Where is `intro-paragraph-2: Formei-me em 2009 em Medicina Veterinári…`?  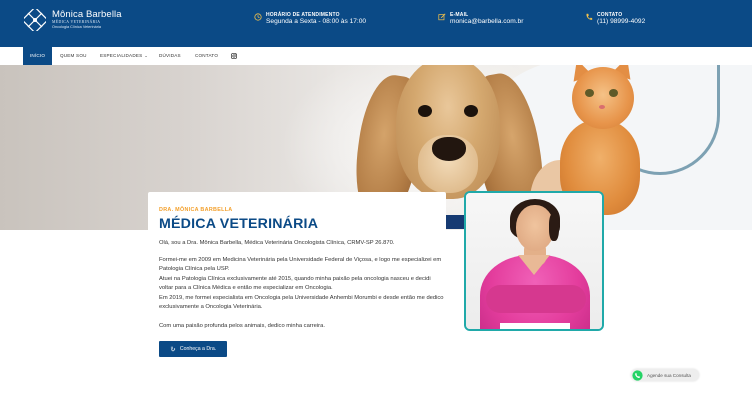
intro-paragraph-2: Formei-me em 2009 em Medicina Veterinári… is located at coordinates (301, 284).